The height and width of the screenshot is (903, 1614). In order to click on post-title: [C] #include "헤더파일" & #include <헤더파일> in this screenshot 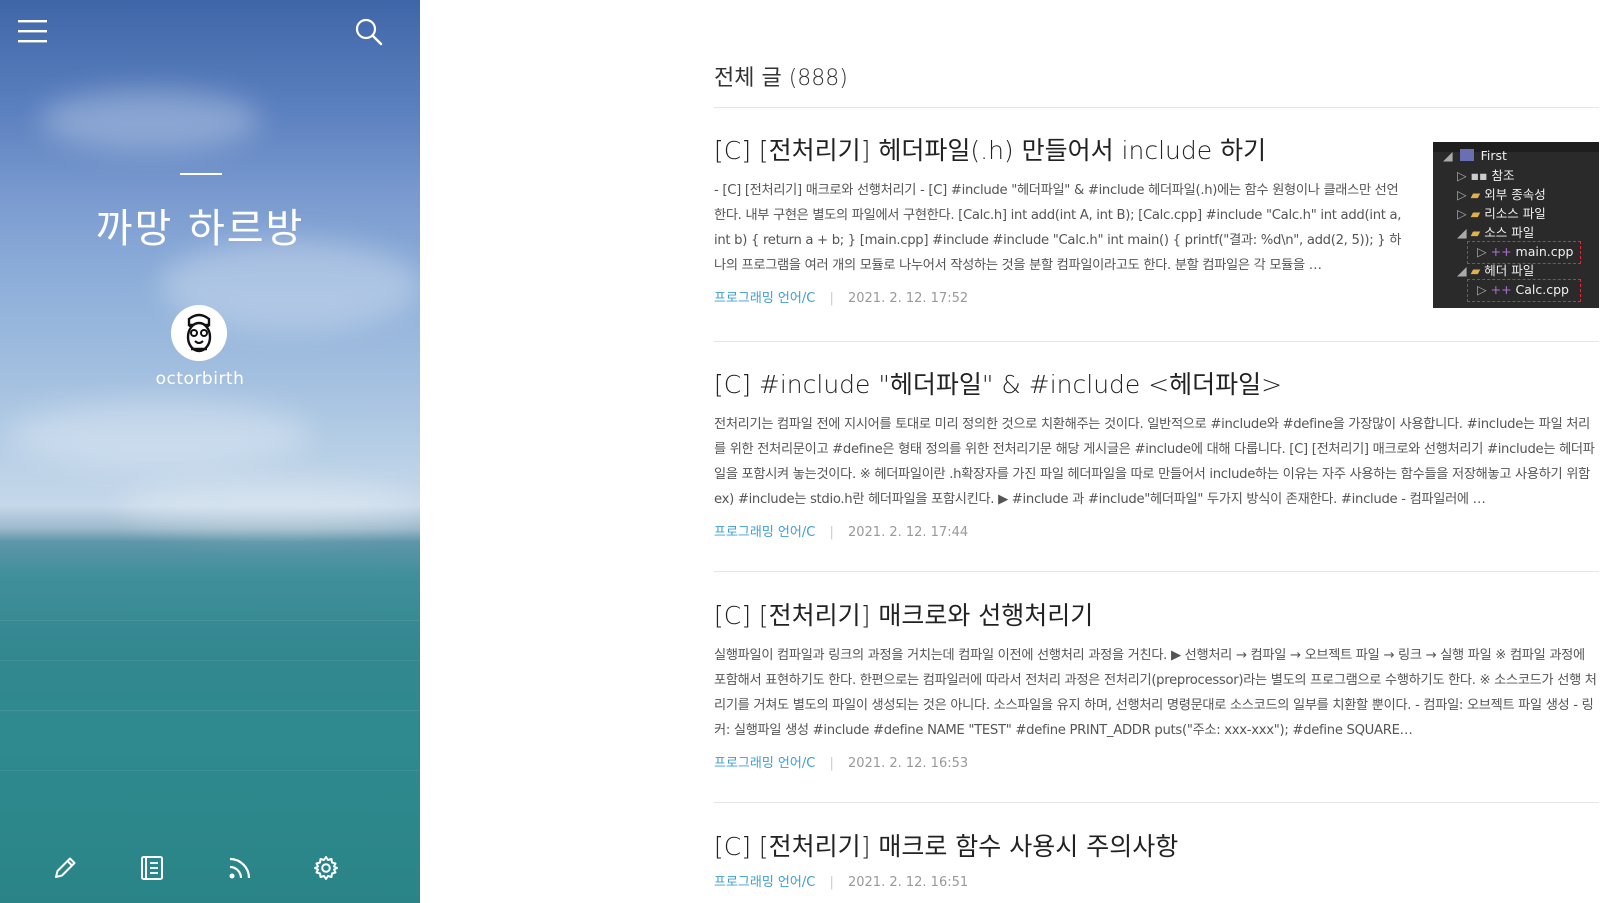, I will do `click(1156, 385)`.